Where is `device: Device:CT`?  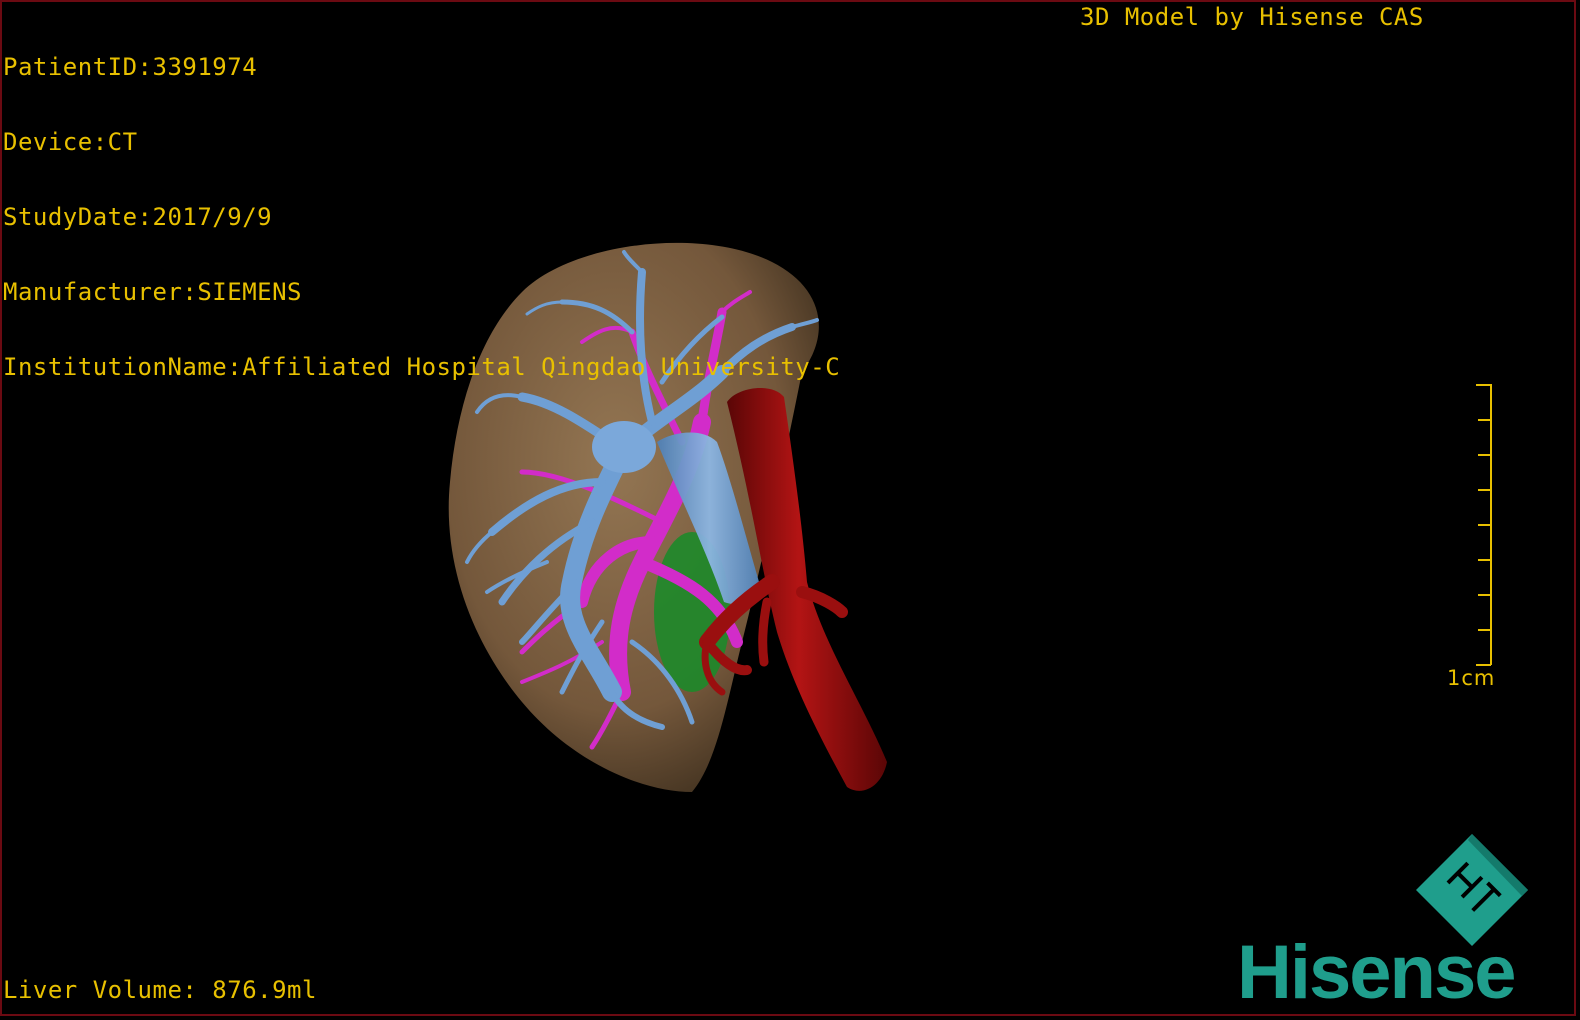 device: Device:CT is located at coordinates (70, 142).